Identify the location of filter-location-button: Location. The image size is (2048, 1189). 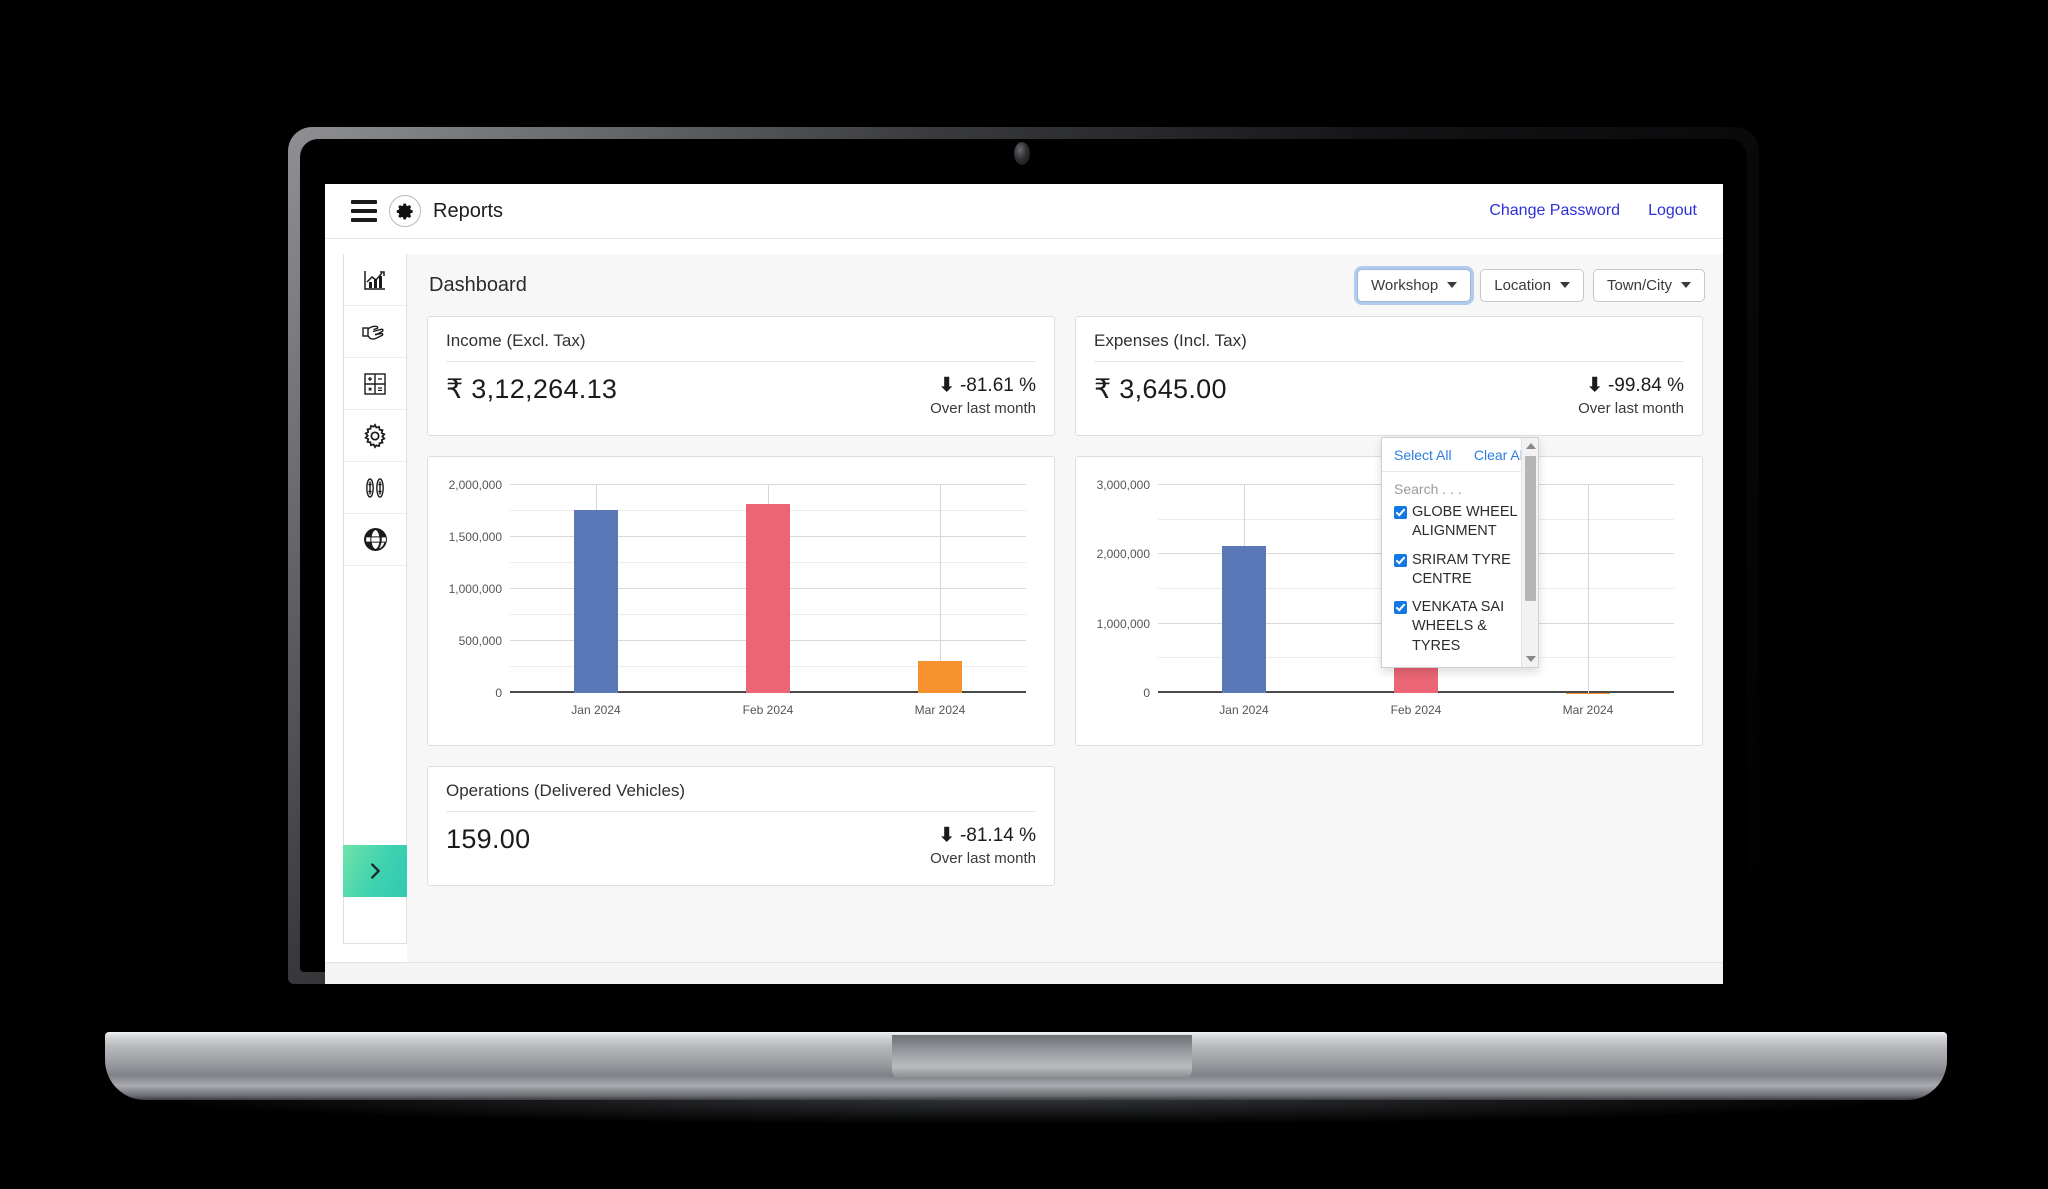
(1532, 285).